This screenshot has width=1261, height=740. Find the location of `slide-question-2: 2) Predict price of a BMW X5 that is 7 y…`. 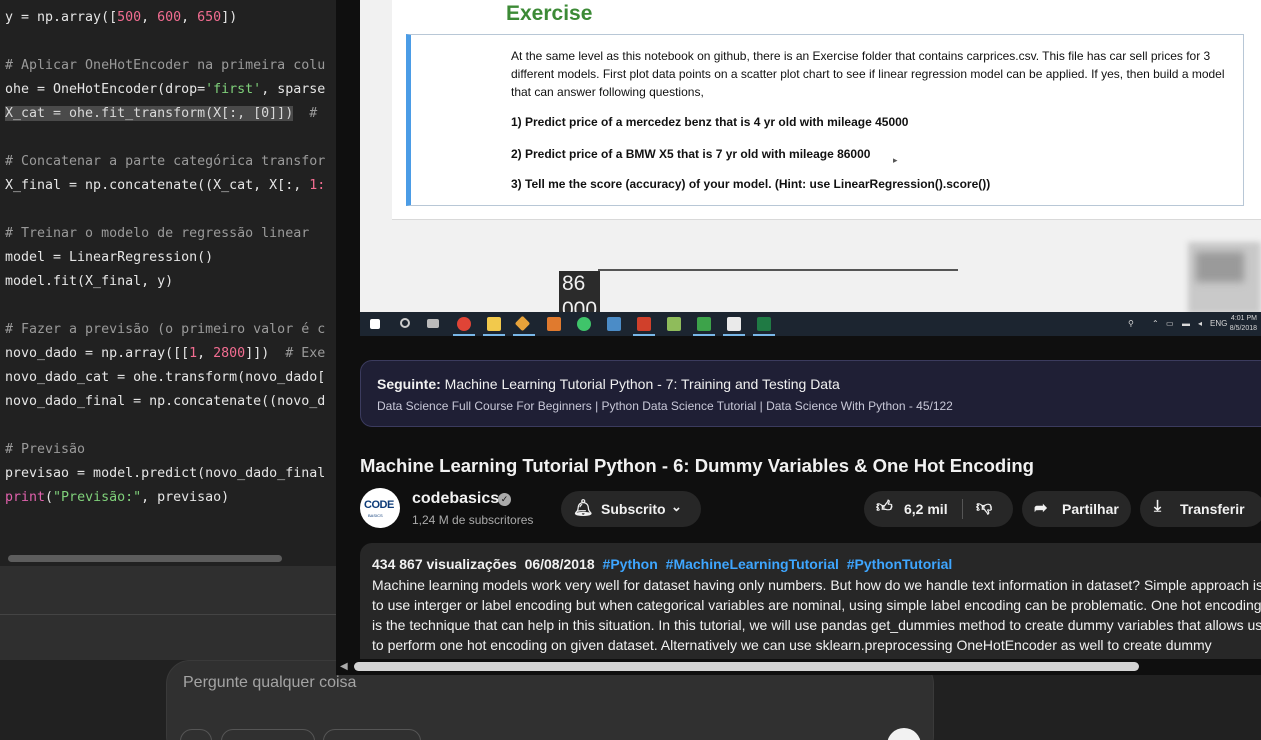

slide-question-2: 2) Predict price of a BMW X5 that is 7 y… is located at coordinates (691, 154).